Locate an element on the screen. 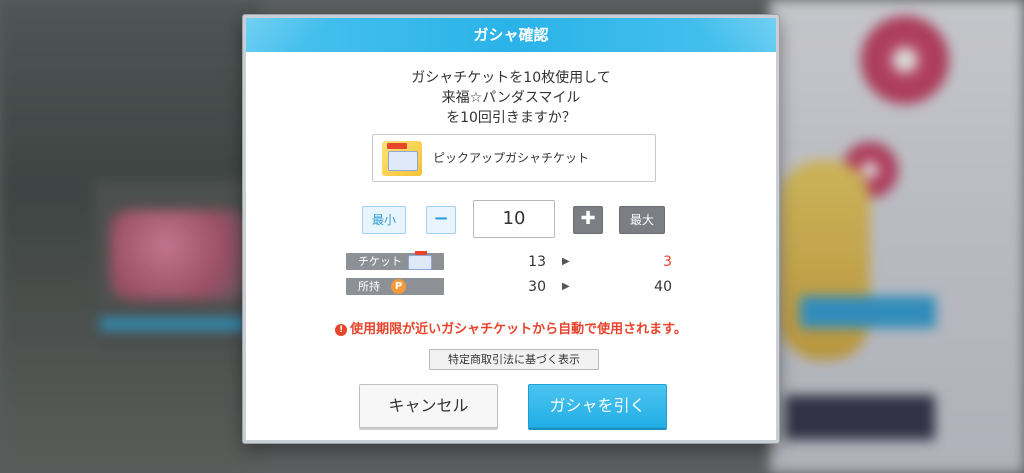 This screenshot has height=473, width=1024. cancel-button: キャンセル is located at coordinates (428, 406).